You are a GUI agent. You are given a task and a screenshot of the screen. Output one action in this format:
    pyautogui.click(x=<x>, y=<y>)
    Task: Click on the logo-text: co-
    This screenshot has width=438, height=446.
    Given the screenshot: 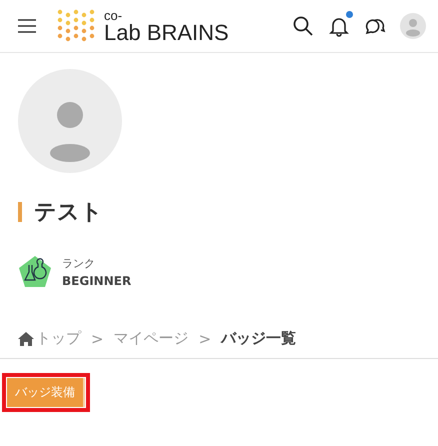 What is the action you would take?
    pyautogui.click(x=114, y=15)
    